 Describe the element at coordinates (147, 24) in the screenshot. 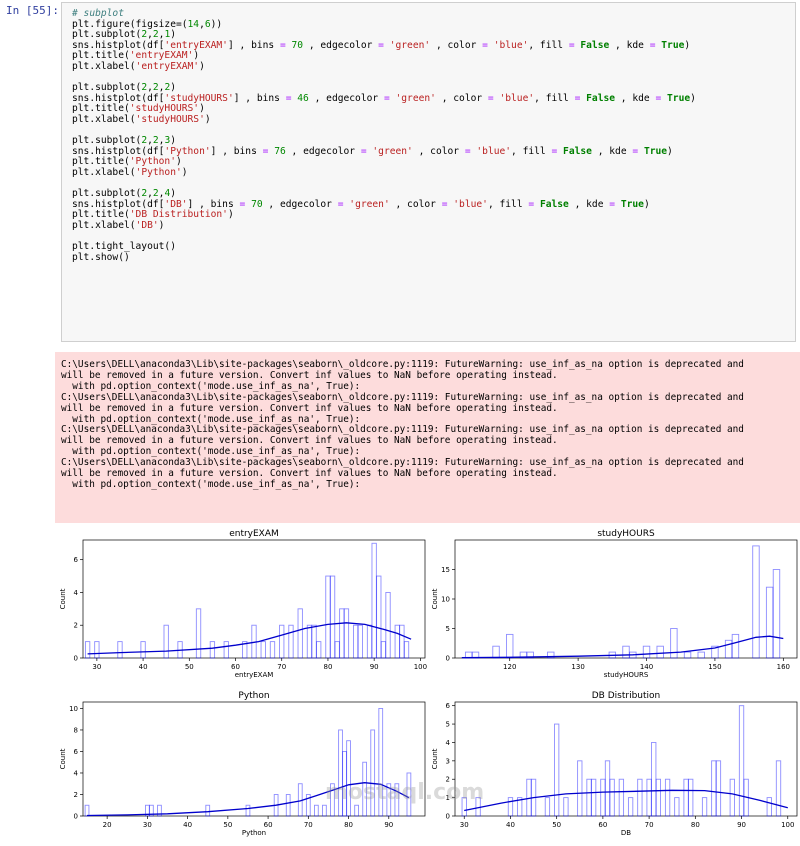

I see `code-line: plt.figure(figsize=(14,6))` at that location.